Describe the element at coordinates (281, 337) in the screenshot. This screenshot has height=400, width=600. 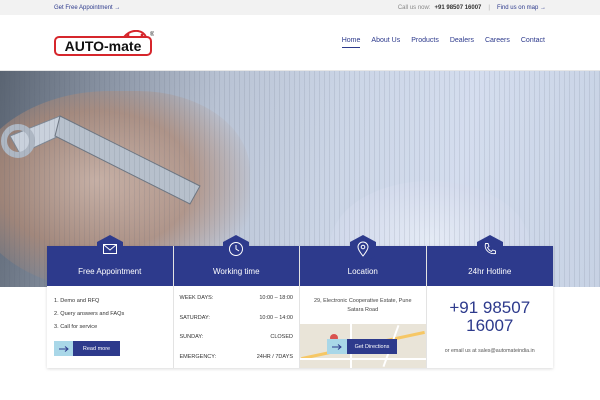
I see `hours-time: CLOSED` at that location.